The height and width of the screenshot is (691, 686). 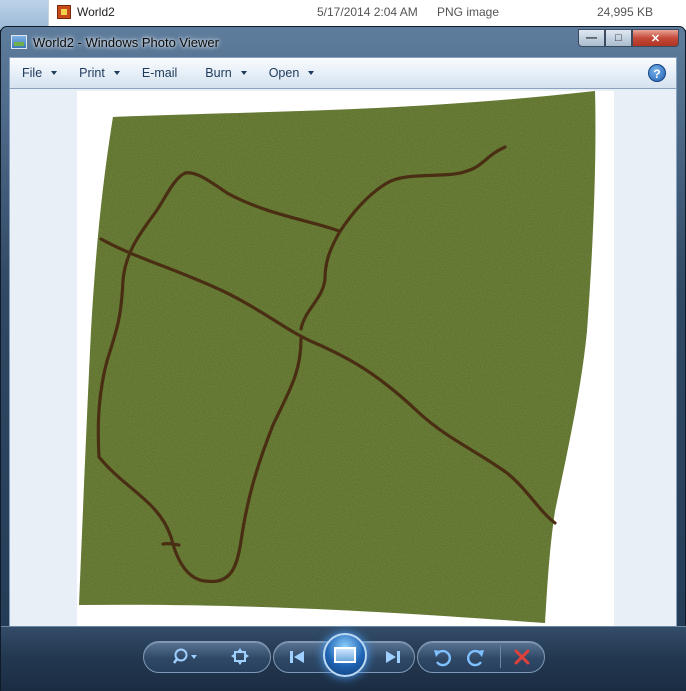 I want to click on slideshow-icon, so click(x=345, y=655).